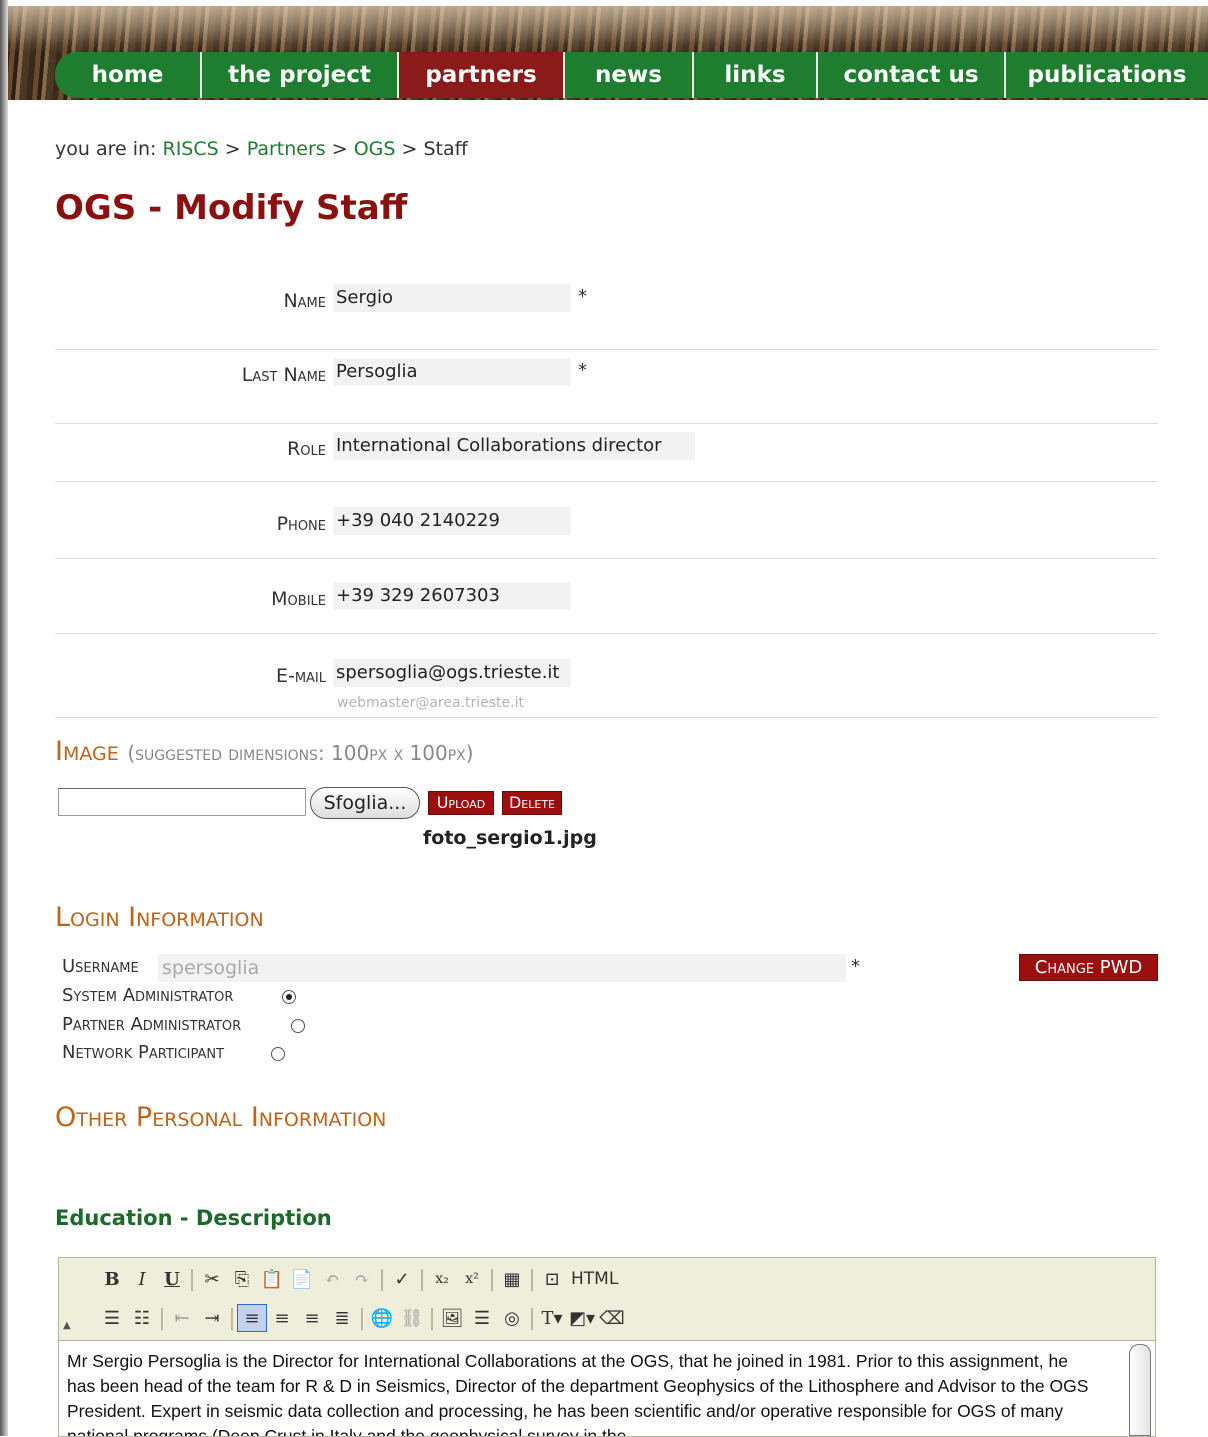  What do you see at coordinates (106, 149) in the screenshot?
I see `breadcrumb-prefix: you are in:` at bounding box center [106, 149].